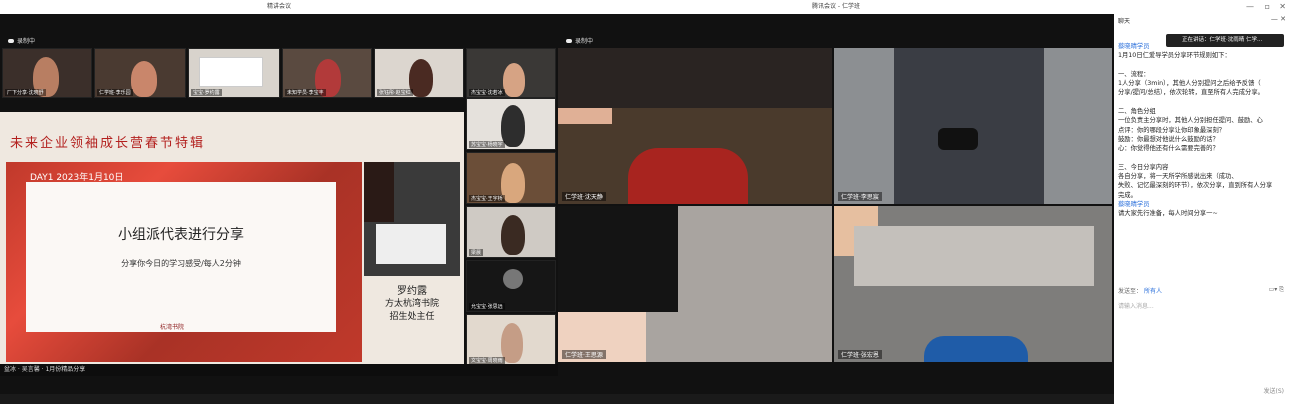  I want to click on message-line: 1月10日仁爱导学员分享环节规则如下：, so click(1174, 56).